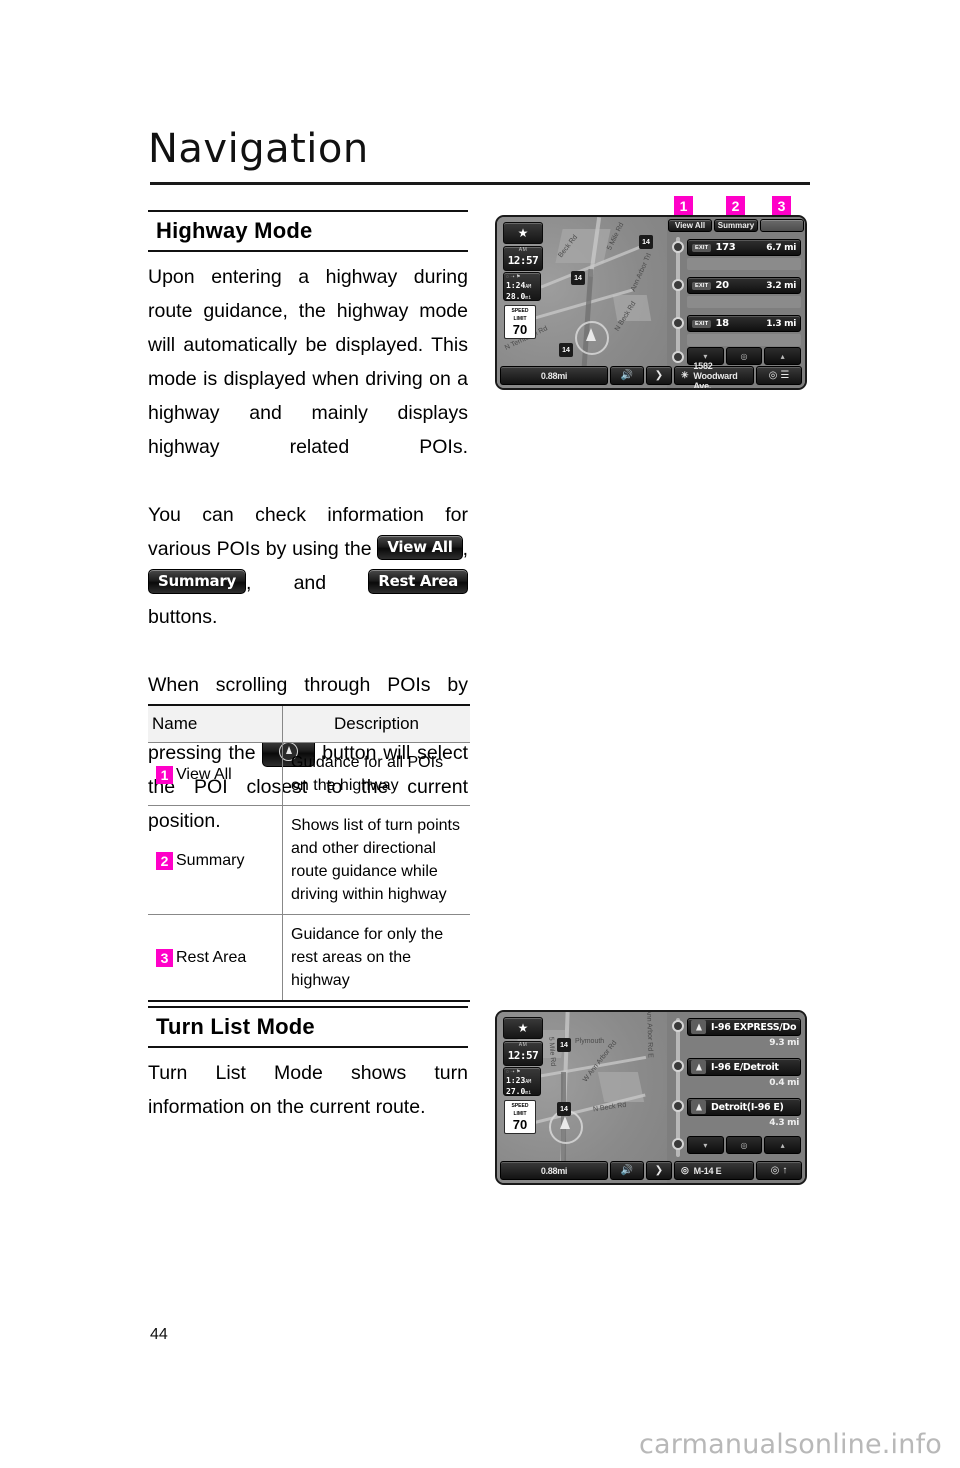  I want to click on map-label: Ann Arbor Trl, so click(641, 272).